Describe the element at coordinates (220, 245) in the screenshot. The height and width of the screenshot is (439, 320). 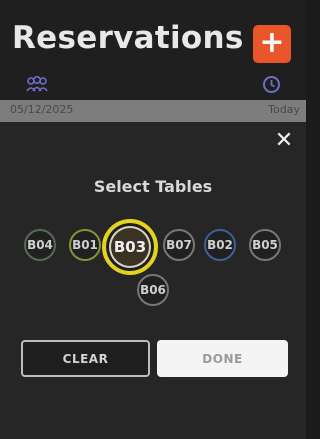
I see `table-chip-b02: B02` at that location.